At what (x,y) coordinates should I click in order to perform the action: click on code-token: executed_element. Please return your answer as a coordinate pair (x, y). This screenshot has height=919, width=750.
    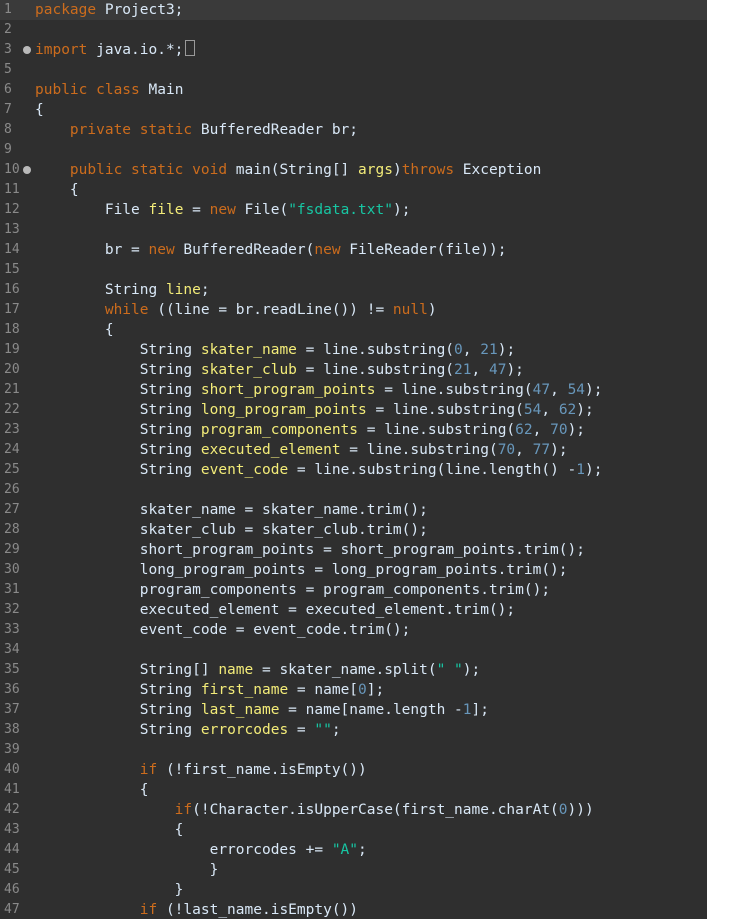
    Looking at the image, I should click on (270, 450).